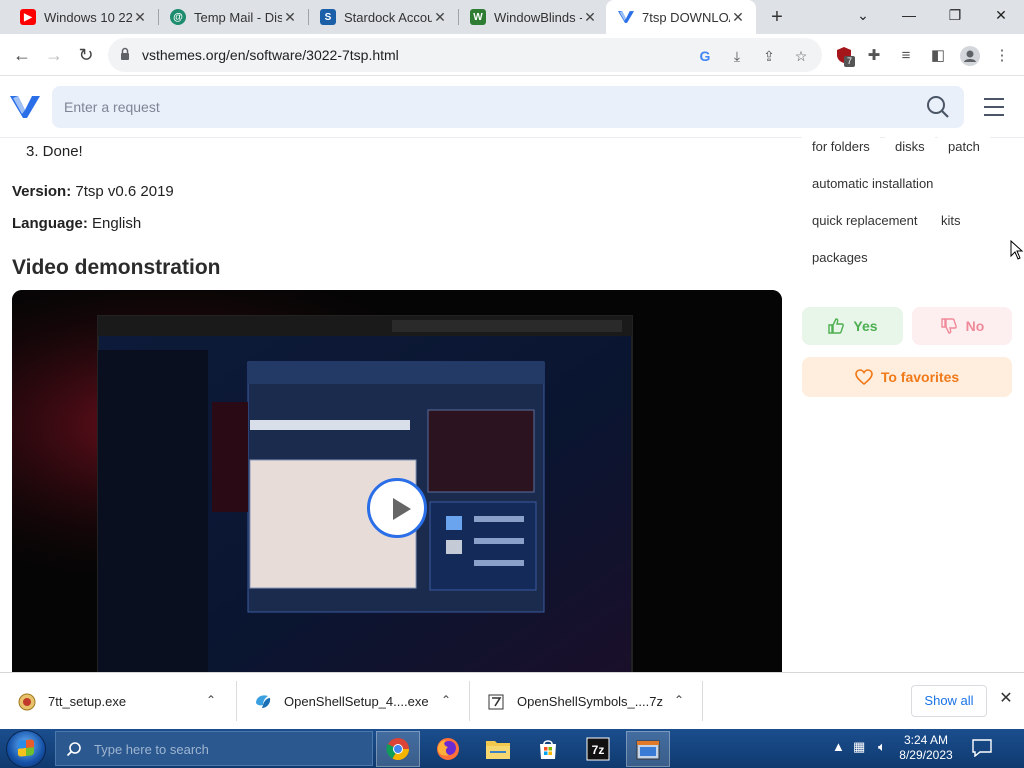 This screenshot has height=768, width=1024. I want to click on download-filename: OpenShellSymbols_....7z, so click(590, 701).